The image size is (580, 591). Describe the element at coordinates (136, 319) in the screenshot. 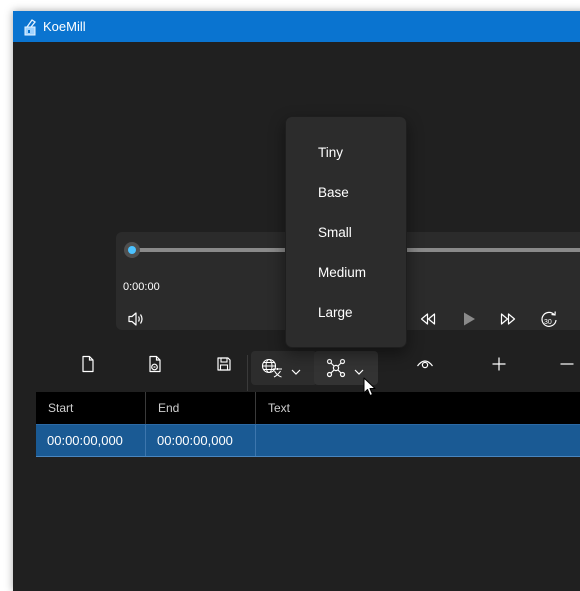

I see `volume-icon` at that location.